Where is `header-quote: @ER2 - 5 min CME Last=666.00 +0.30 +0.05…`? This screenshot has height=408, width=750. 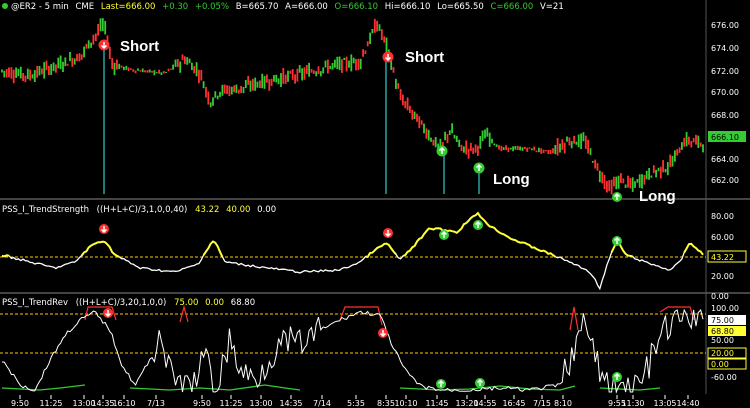
header-quote: @ER2 - 5 min CME Last=666.00 +0.30 +0.05… is located at coordinates (287, 7).